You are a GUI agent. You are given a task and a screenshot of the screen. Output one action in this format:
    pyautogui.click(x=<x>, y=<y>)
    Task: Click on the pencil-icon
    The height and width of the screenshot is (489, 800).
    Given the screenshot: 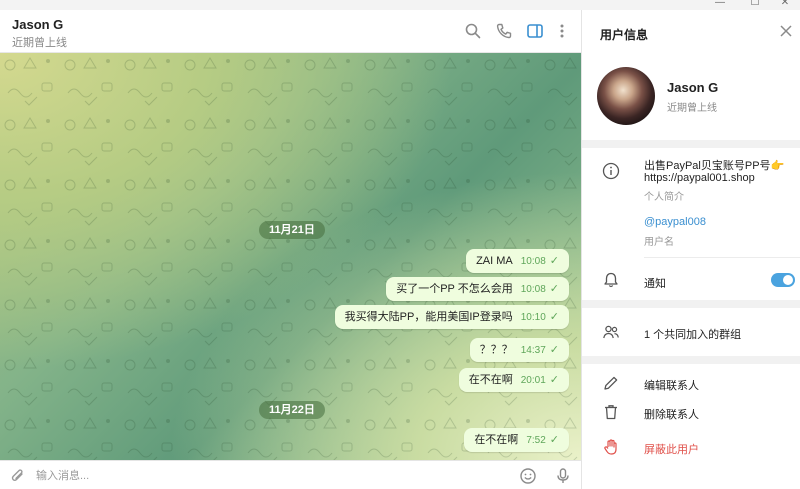 What is the action you would take?
    pyautogui.click(x=611, y=383)
    